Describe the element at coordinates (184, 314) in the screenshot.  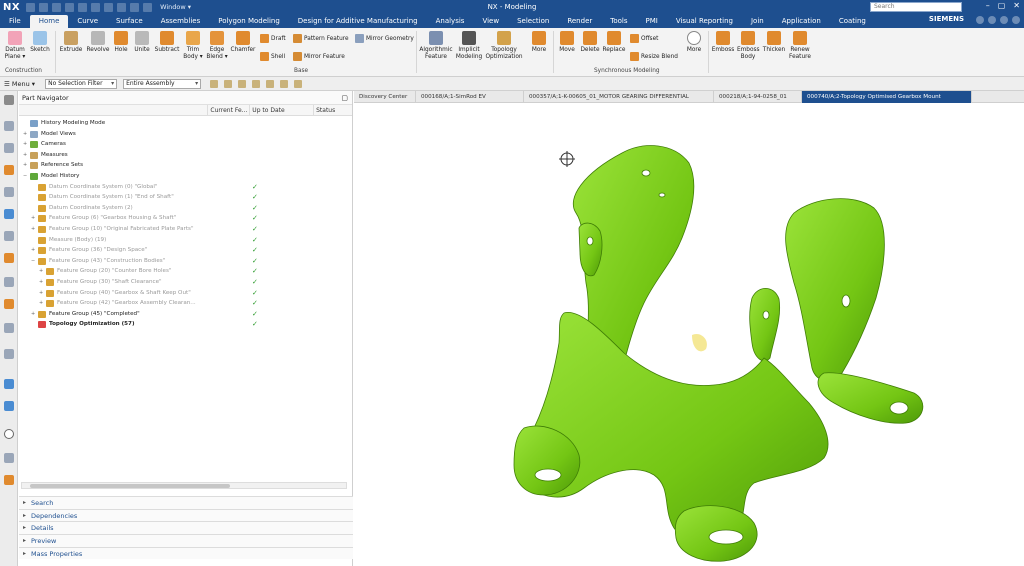
I see `tree-row: + Feature Group (45) "Completed" ✓` at that location.